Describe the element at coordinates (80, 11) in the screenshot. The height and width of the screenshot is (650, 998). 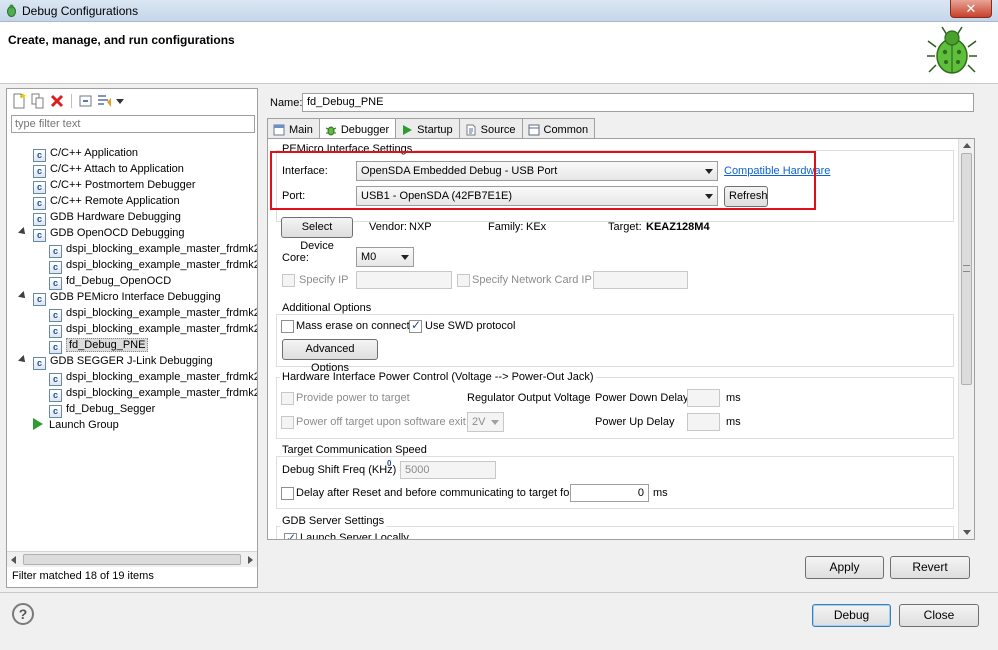
I see `window-title: Debug Configurations` at that location.